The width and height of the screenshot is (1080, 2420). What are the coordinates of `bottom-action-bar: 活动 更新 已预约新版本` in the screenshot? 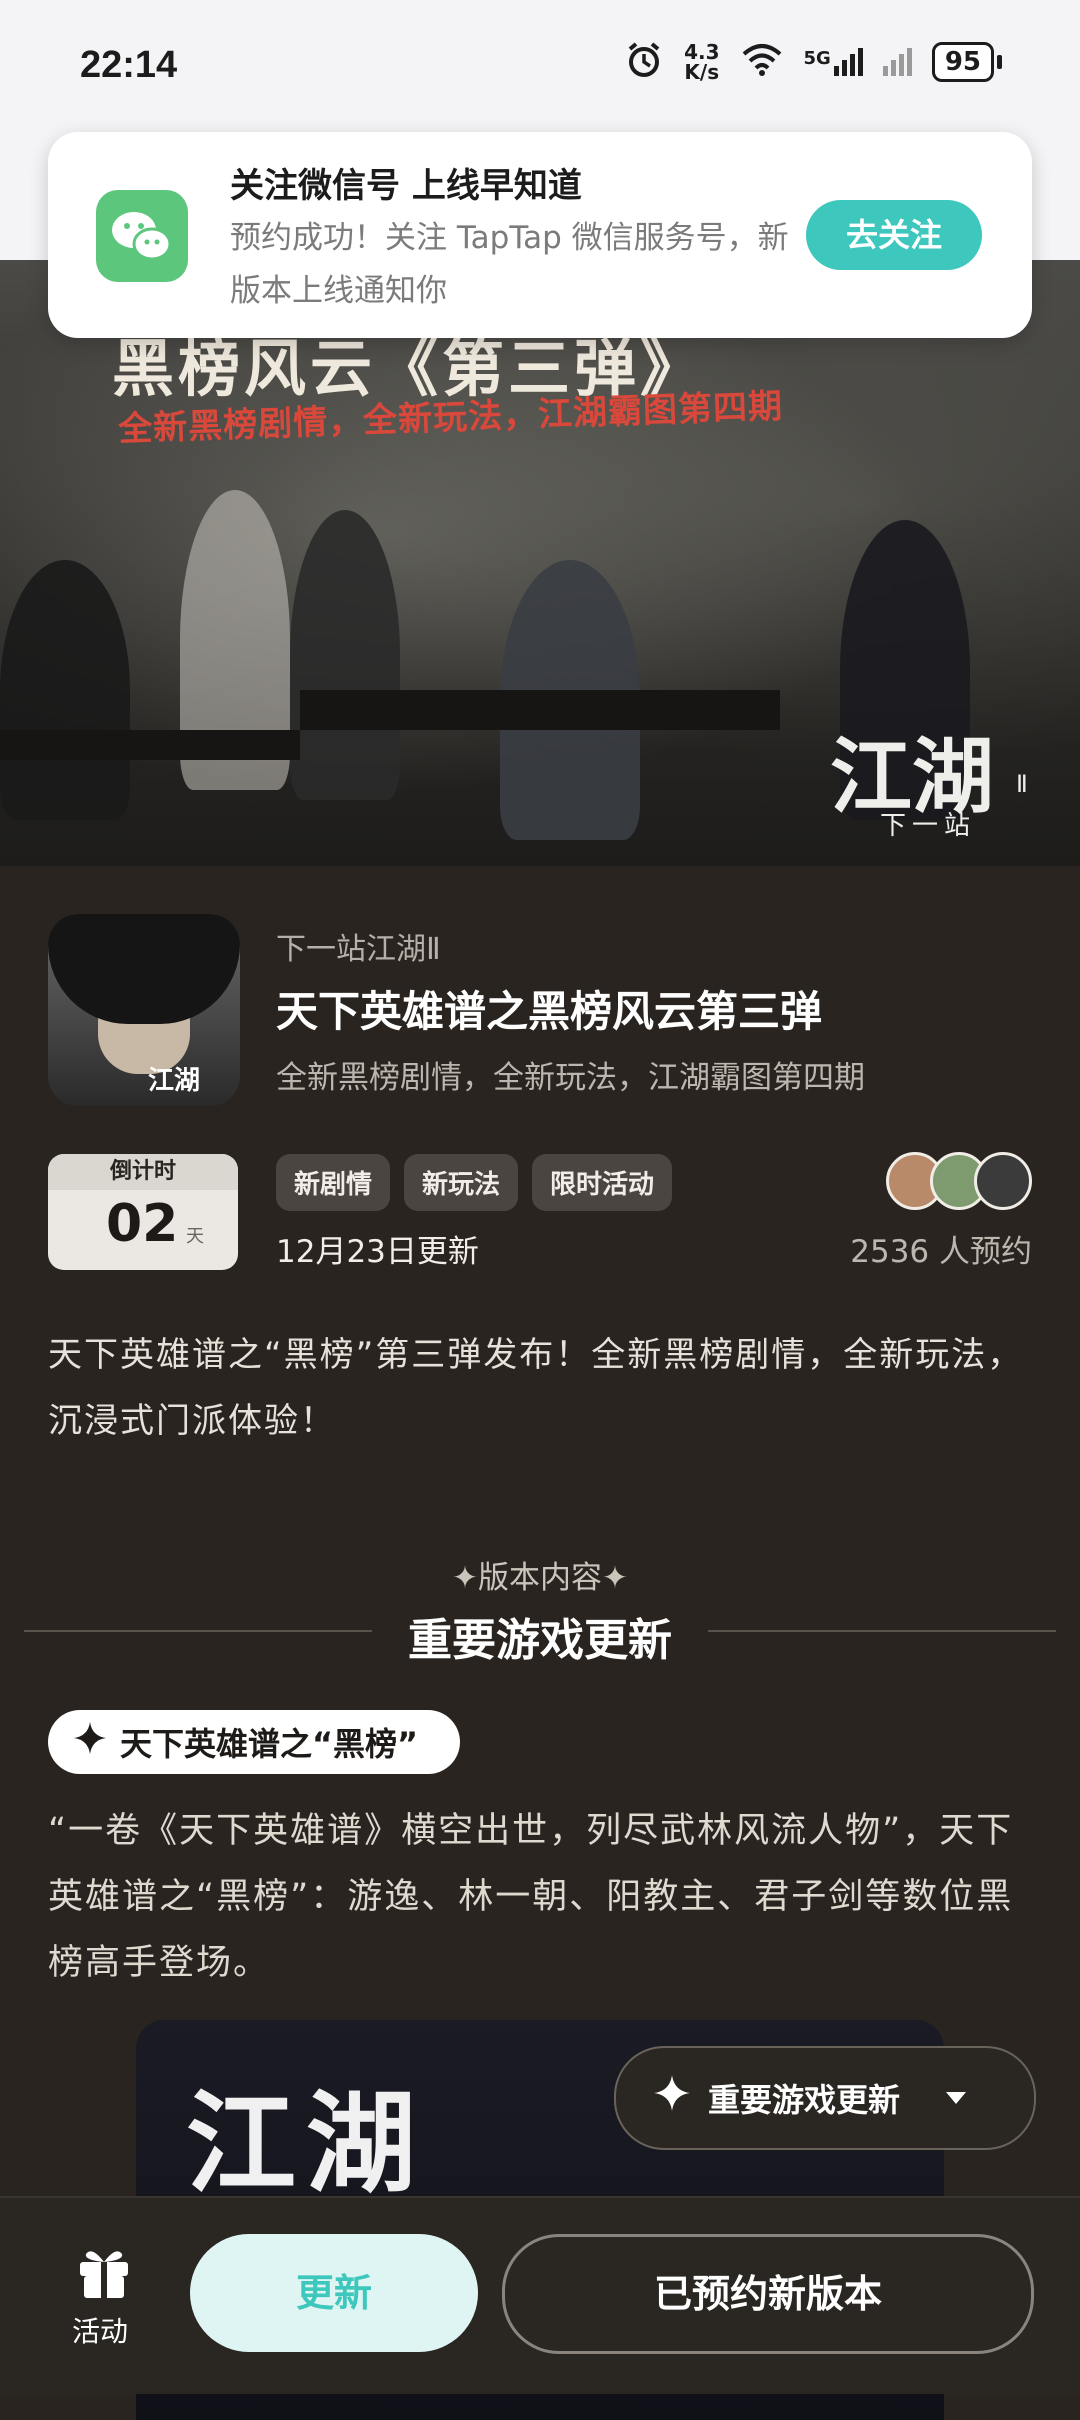 It's located at (540, 2295).